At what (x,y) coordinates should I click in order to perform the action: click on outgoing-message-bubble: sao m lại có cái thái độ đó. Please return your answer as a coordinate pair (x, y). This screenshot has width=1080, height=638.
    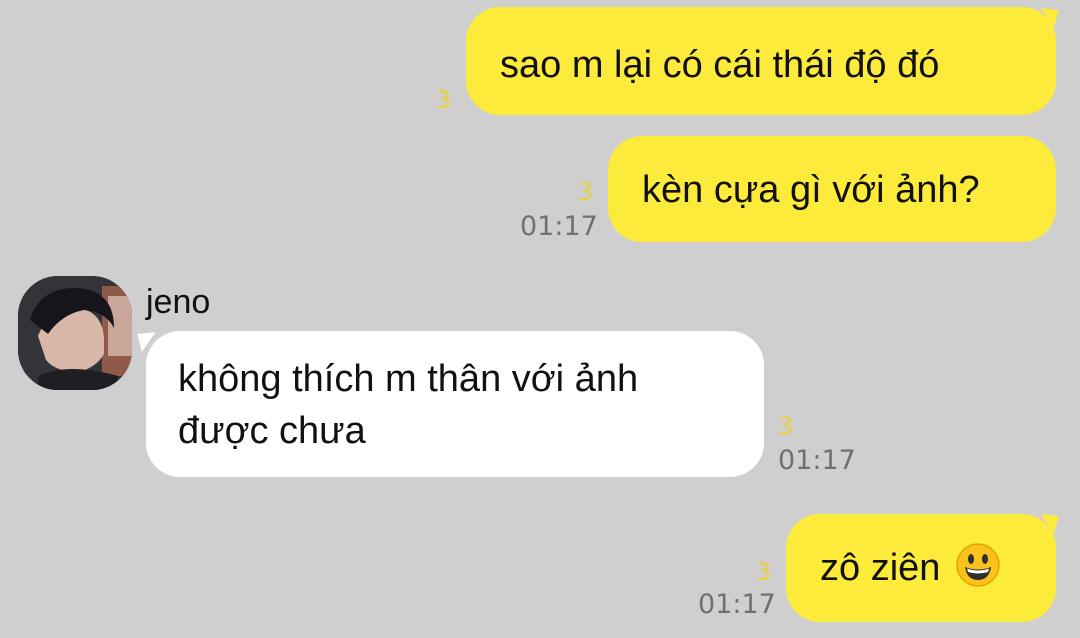
    Looking at the image, I should click on (761, 61).